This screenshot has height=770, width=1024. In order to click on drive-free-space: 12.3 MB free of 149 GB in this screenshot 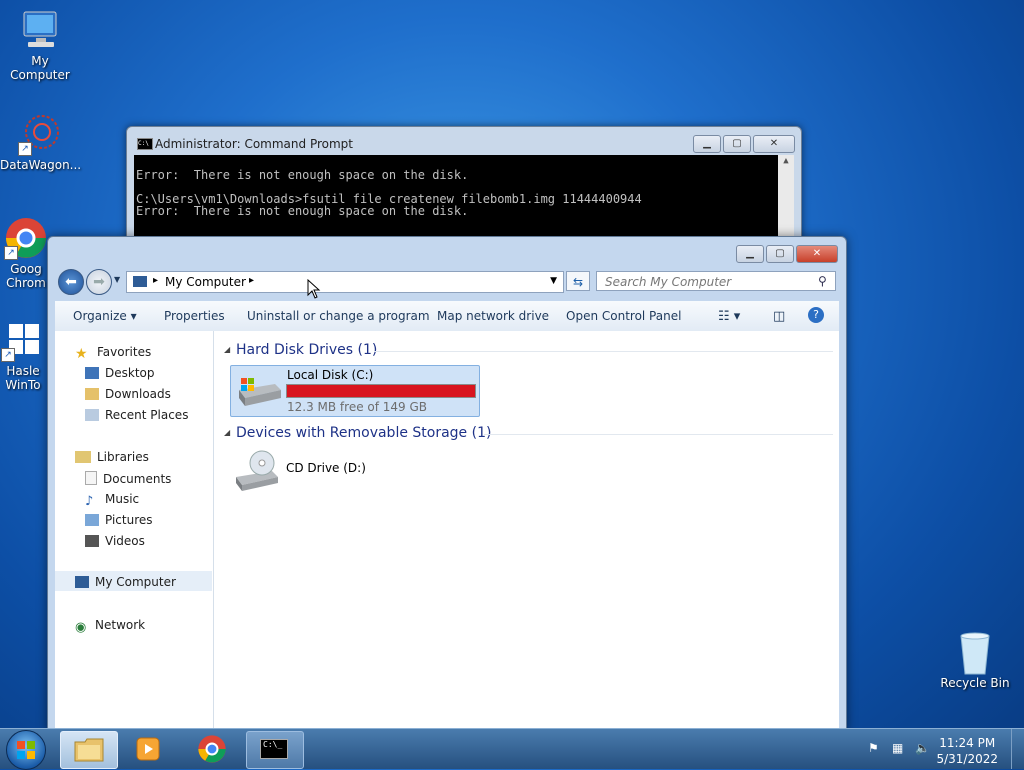, I will do `click(357, 407)`.